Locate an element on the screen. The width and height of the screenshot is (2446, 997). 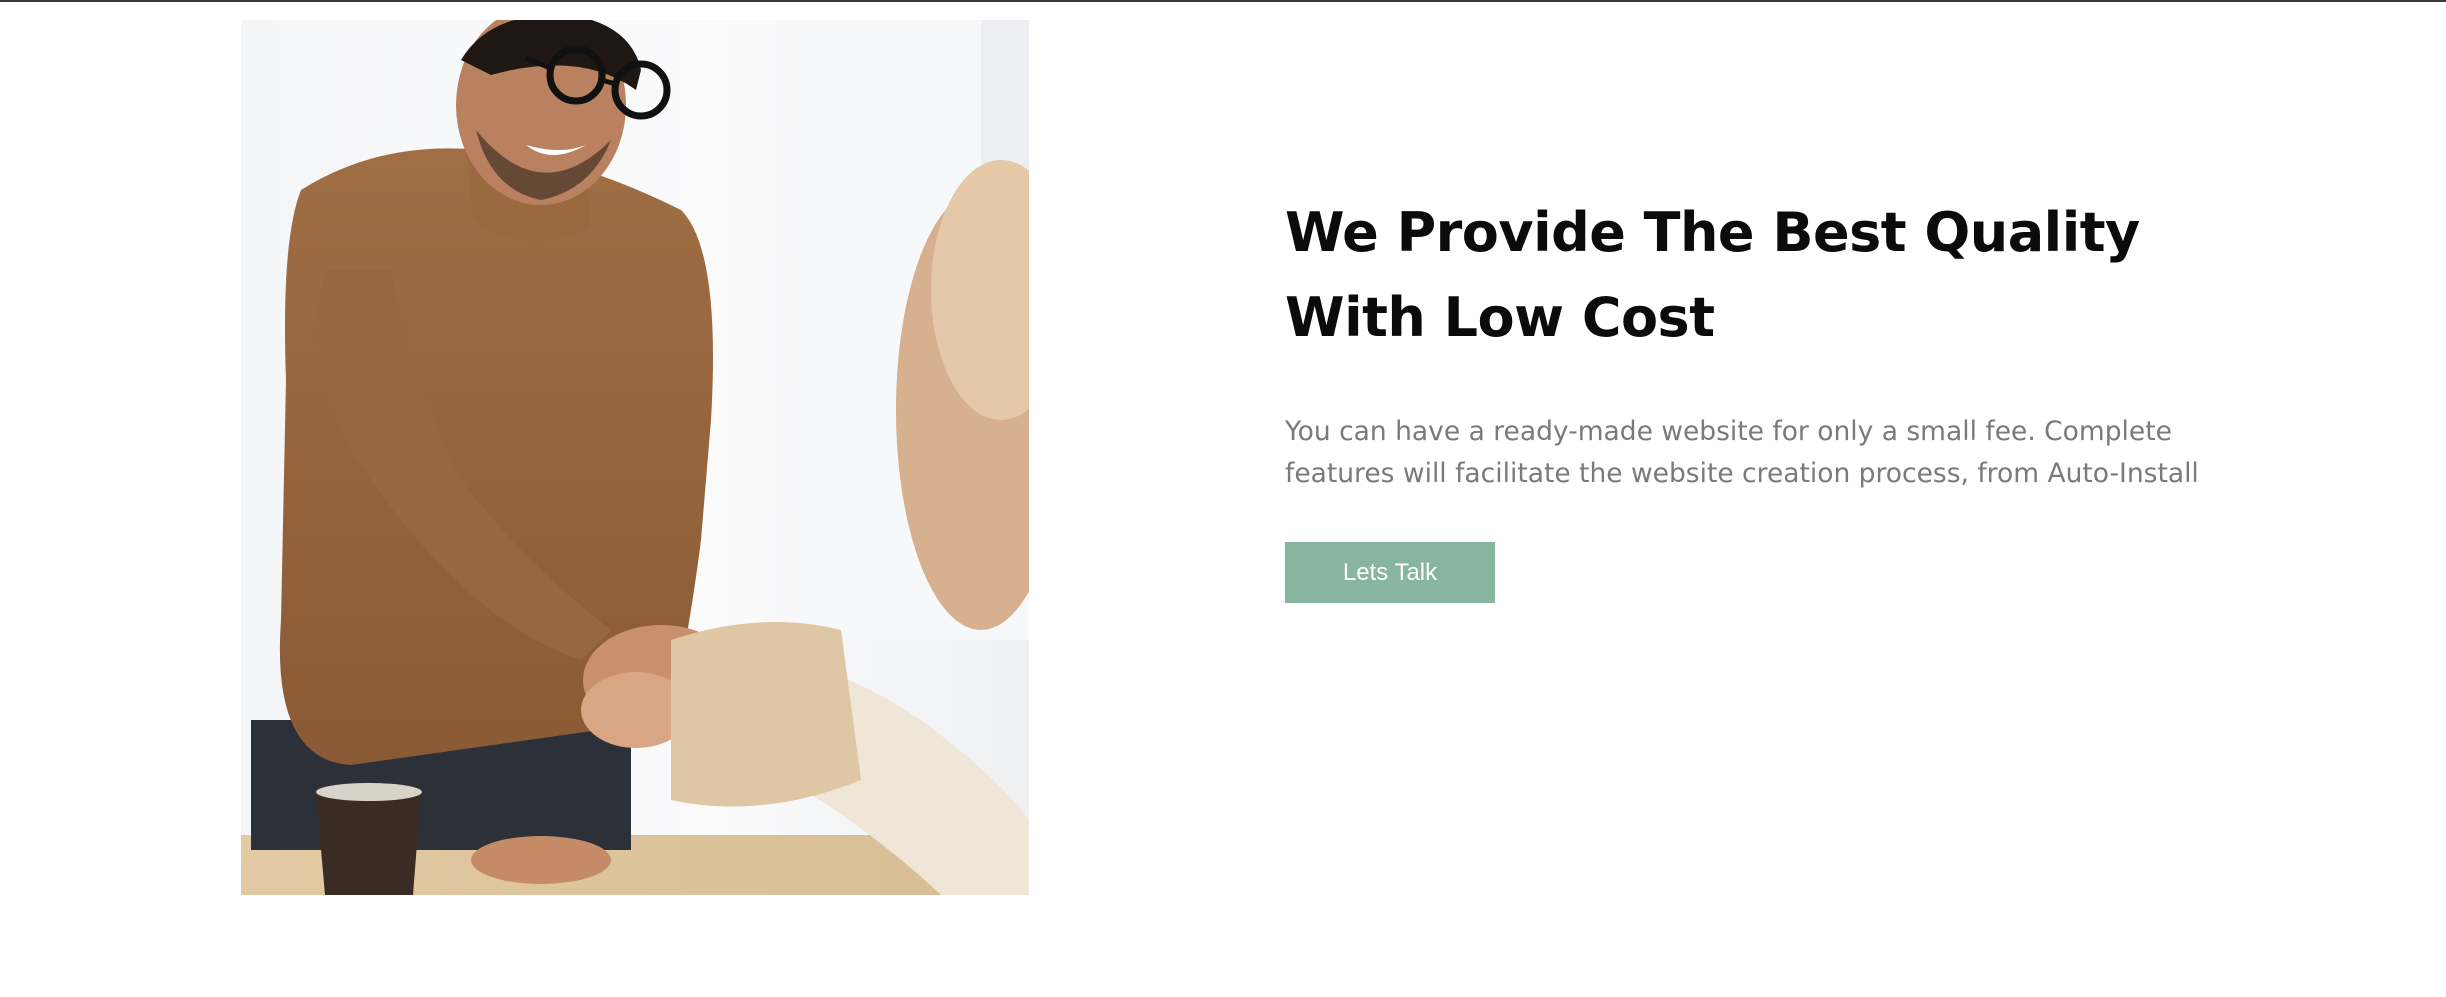
top-divider is located at coordinates (1223, 1).